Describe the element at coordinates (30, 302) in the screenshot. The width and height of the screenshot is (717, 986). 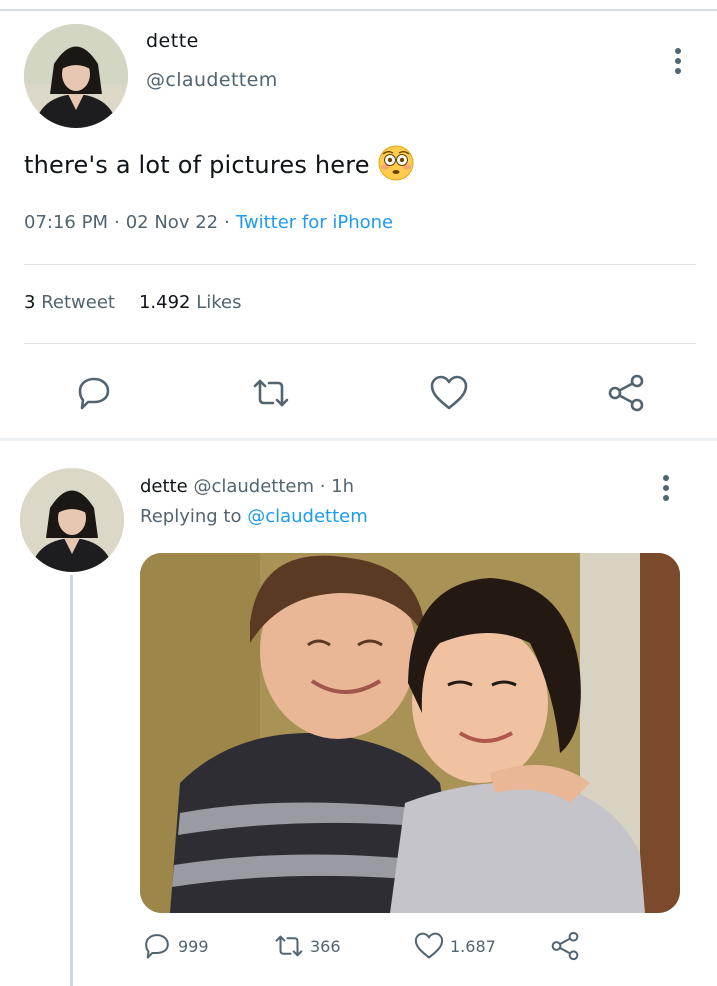
I see `retweet-count: 3` at that location.